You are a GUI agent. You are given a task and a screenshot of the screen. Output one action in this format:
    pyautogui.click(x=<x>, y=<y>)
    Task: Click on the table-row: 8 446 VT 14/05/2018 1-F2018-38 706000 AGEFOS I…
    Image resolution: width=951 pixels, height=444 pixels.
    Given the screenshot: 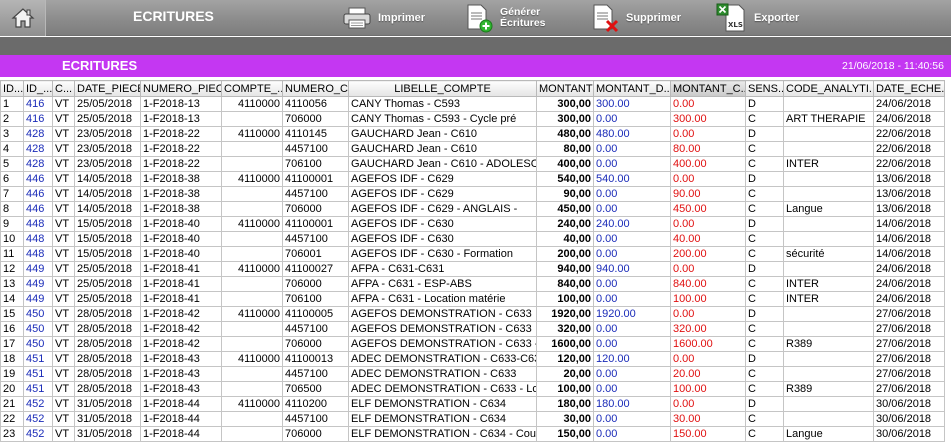 What is the action you would take?
    pyautogui.click(x=472, y=209)
    